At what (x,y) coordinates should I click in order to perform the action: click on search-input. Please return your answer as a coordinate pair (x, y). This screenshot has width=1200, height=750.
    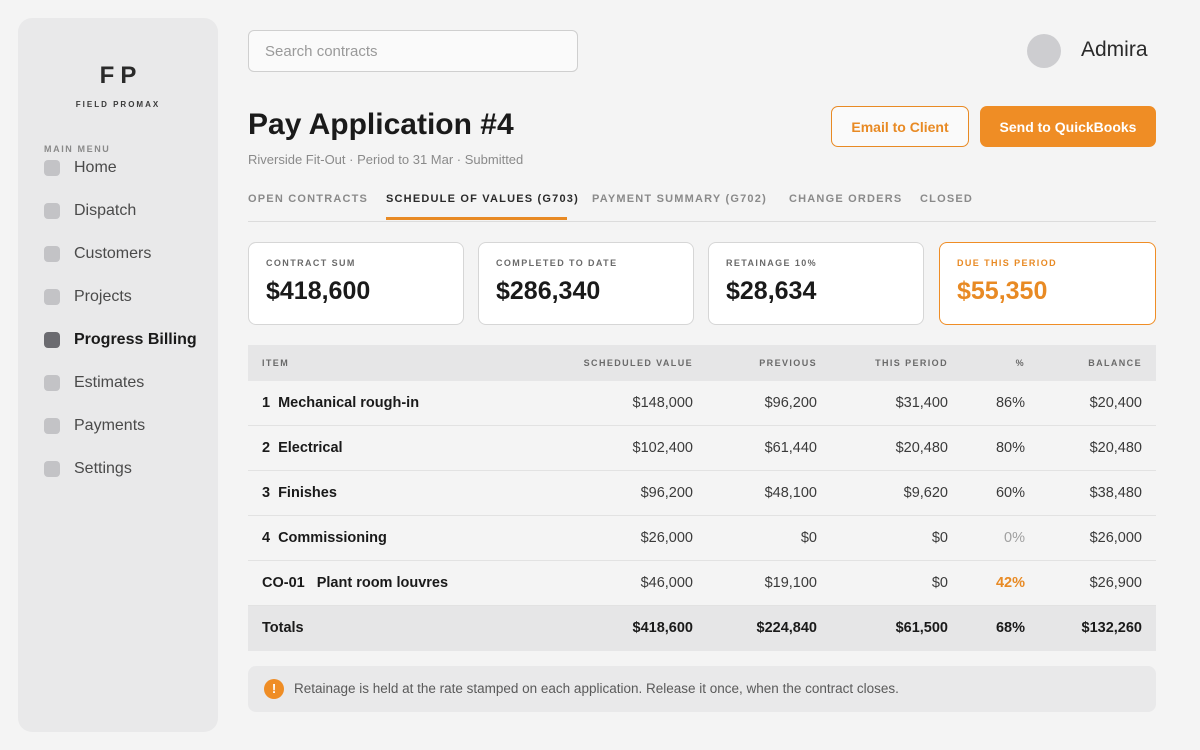
    Looking at the image, I should click on (413, 51).